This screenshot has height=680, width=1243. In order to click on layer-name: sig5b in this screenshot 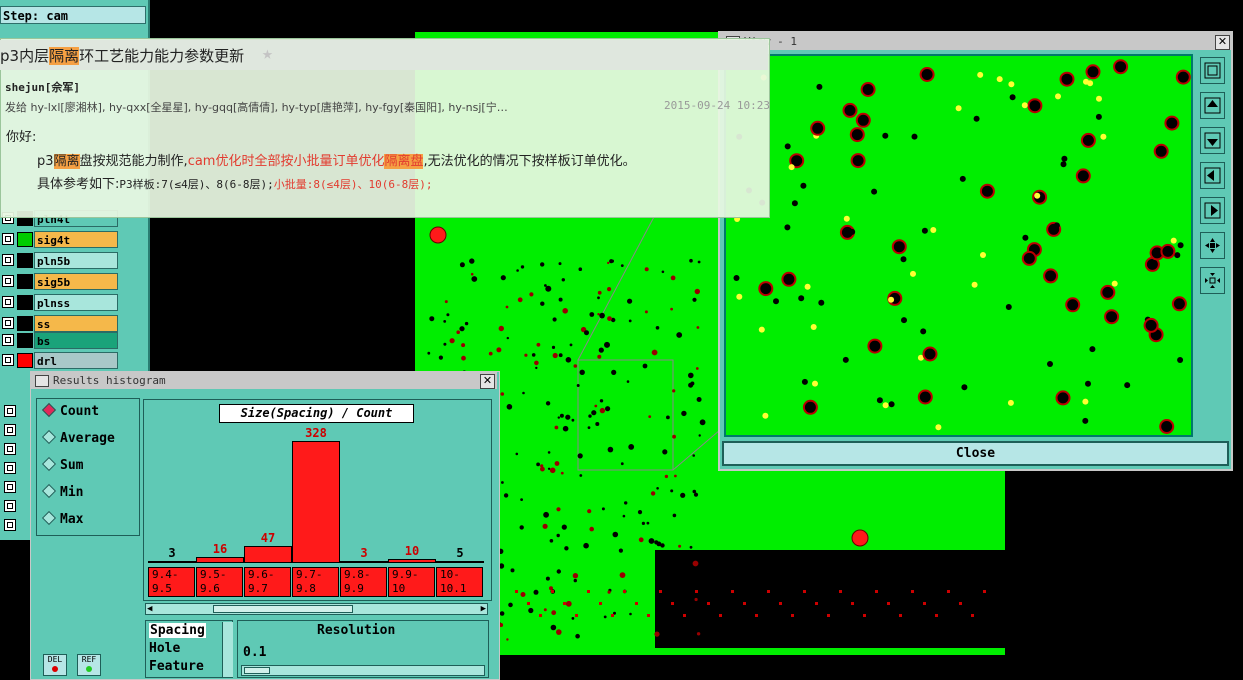, I will do `click(76, 281)`.